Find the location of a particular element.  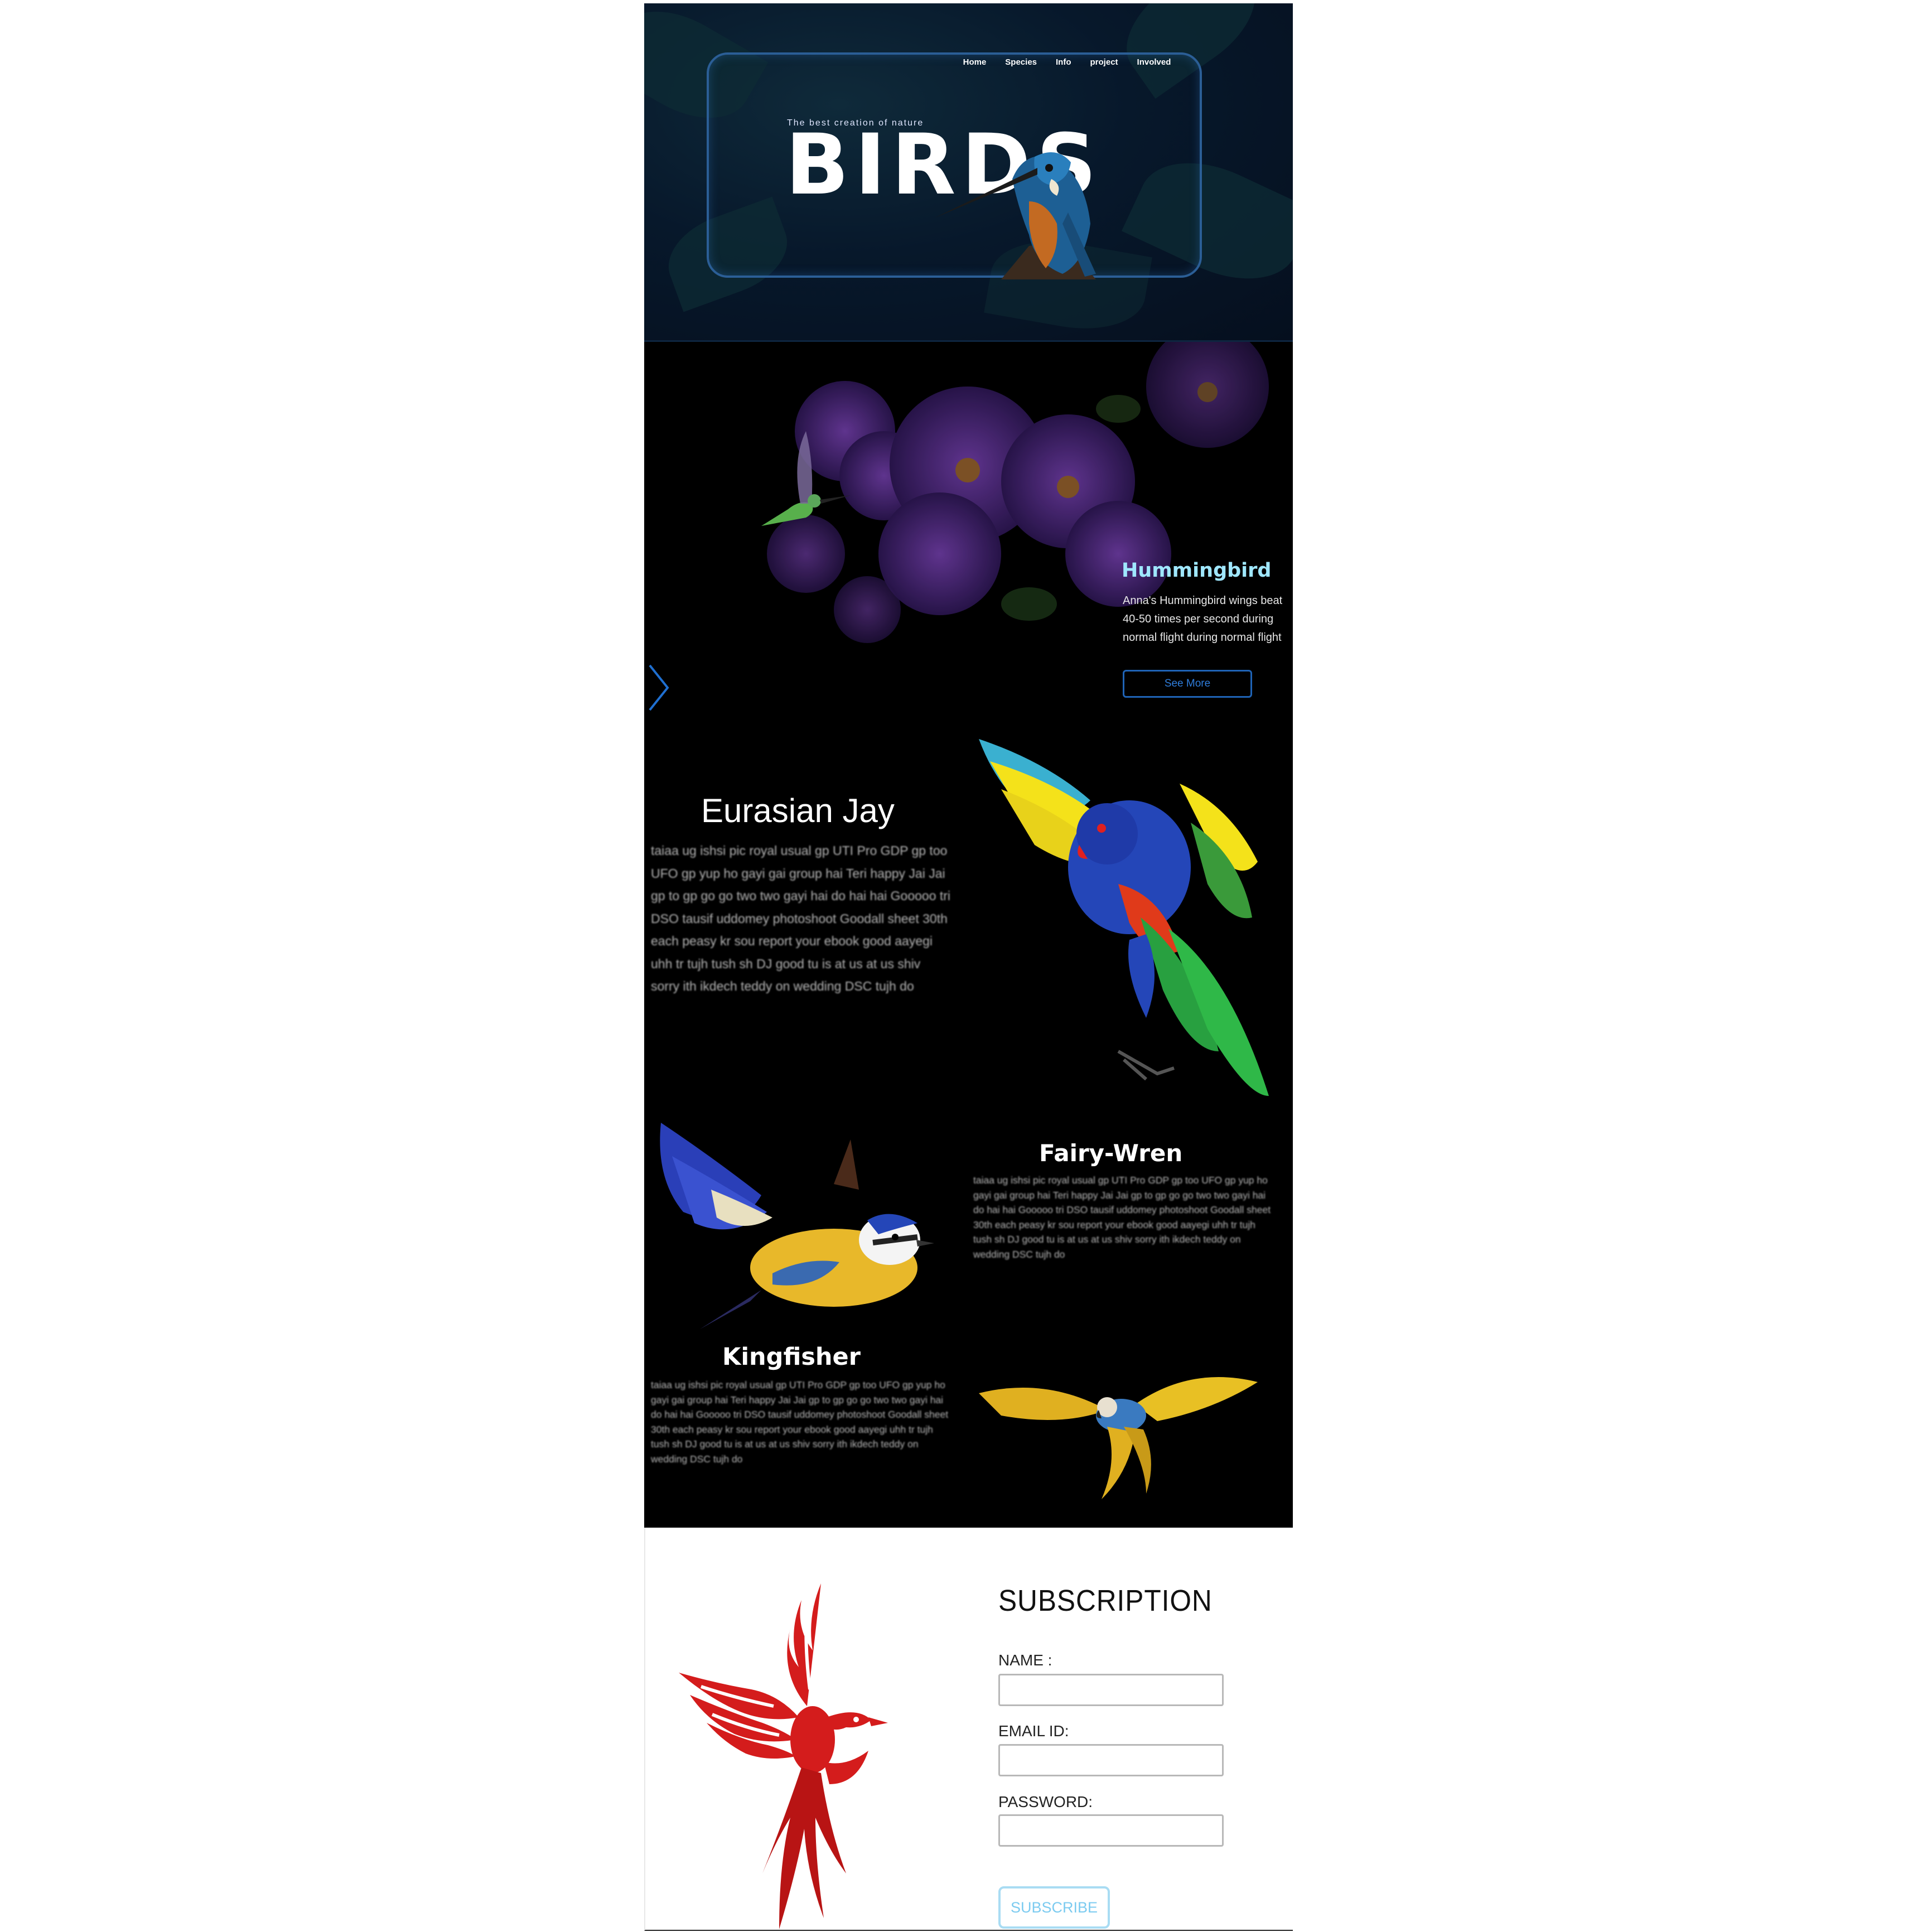

password-label: PASSWORD: is located at coordinates (1045, 1801).